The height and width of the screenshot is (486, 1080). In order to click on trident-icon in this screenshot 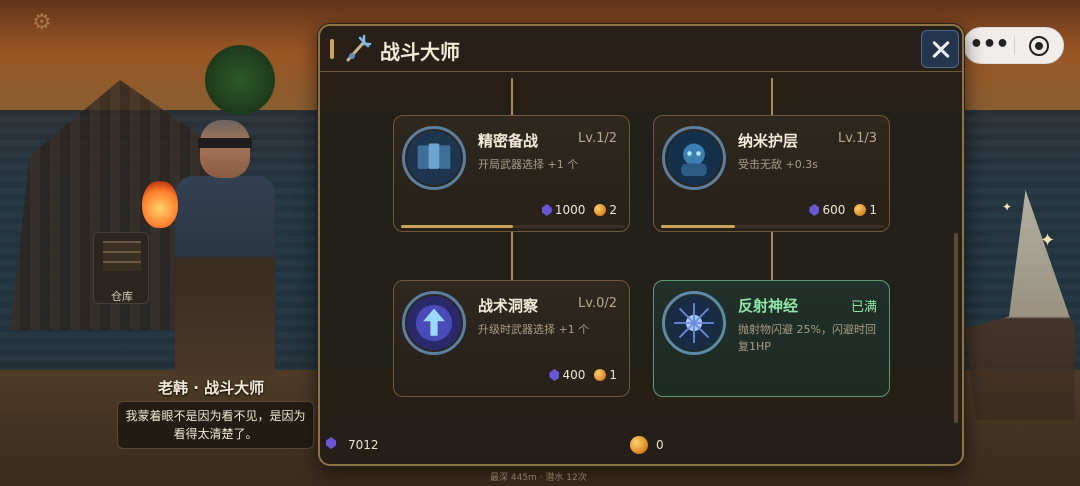, I will do `click(359, 48)`.